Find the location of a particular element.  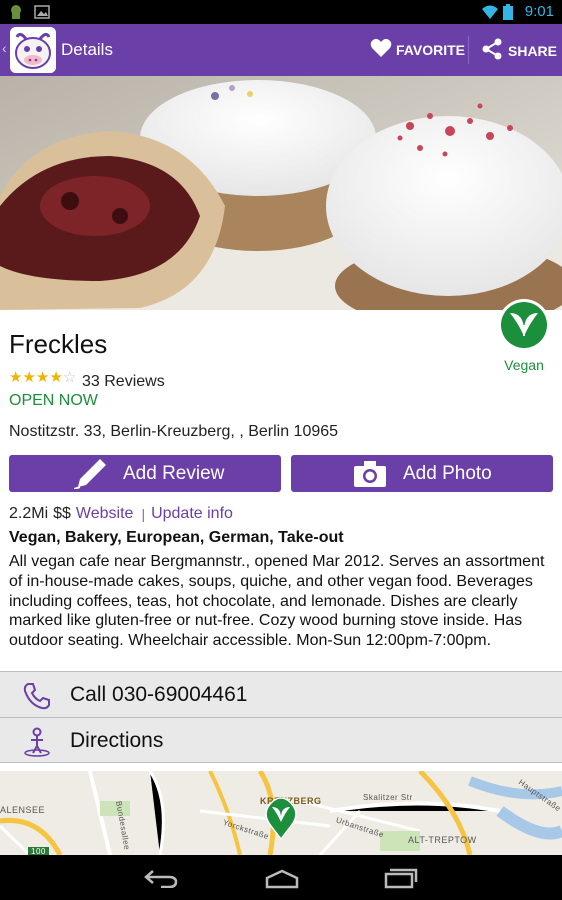

add-review-button: Add Review is located at coordinates (145, 473).